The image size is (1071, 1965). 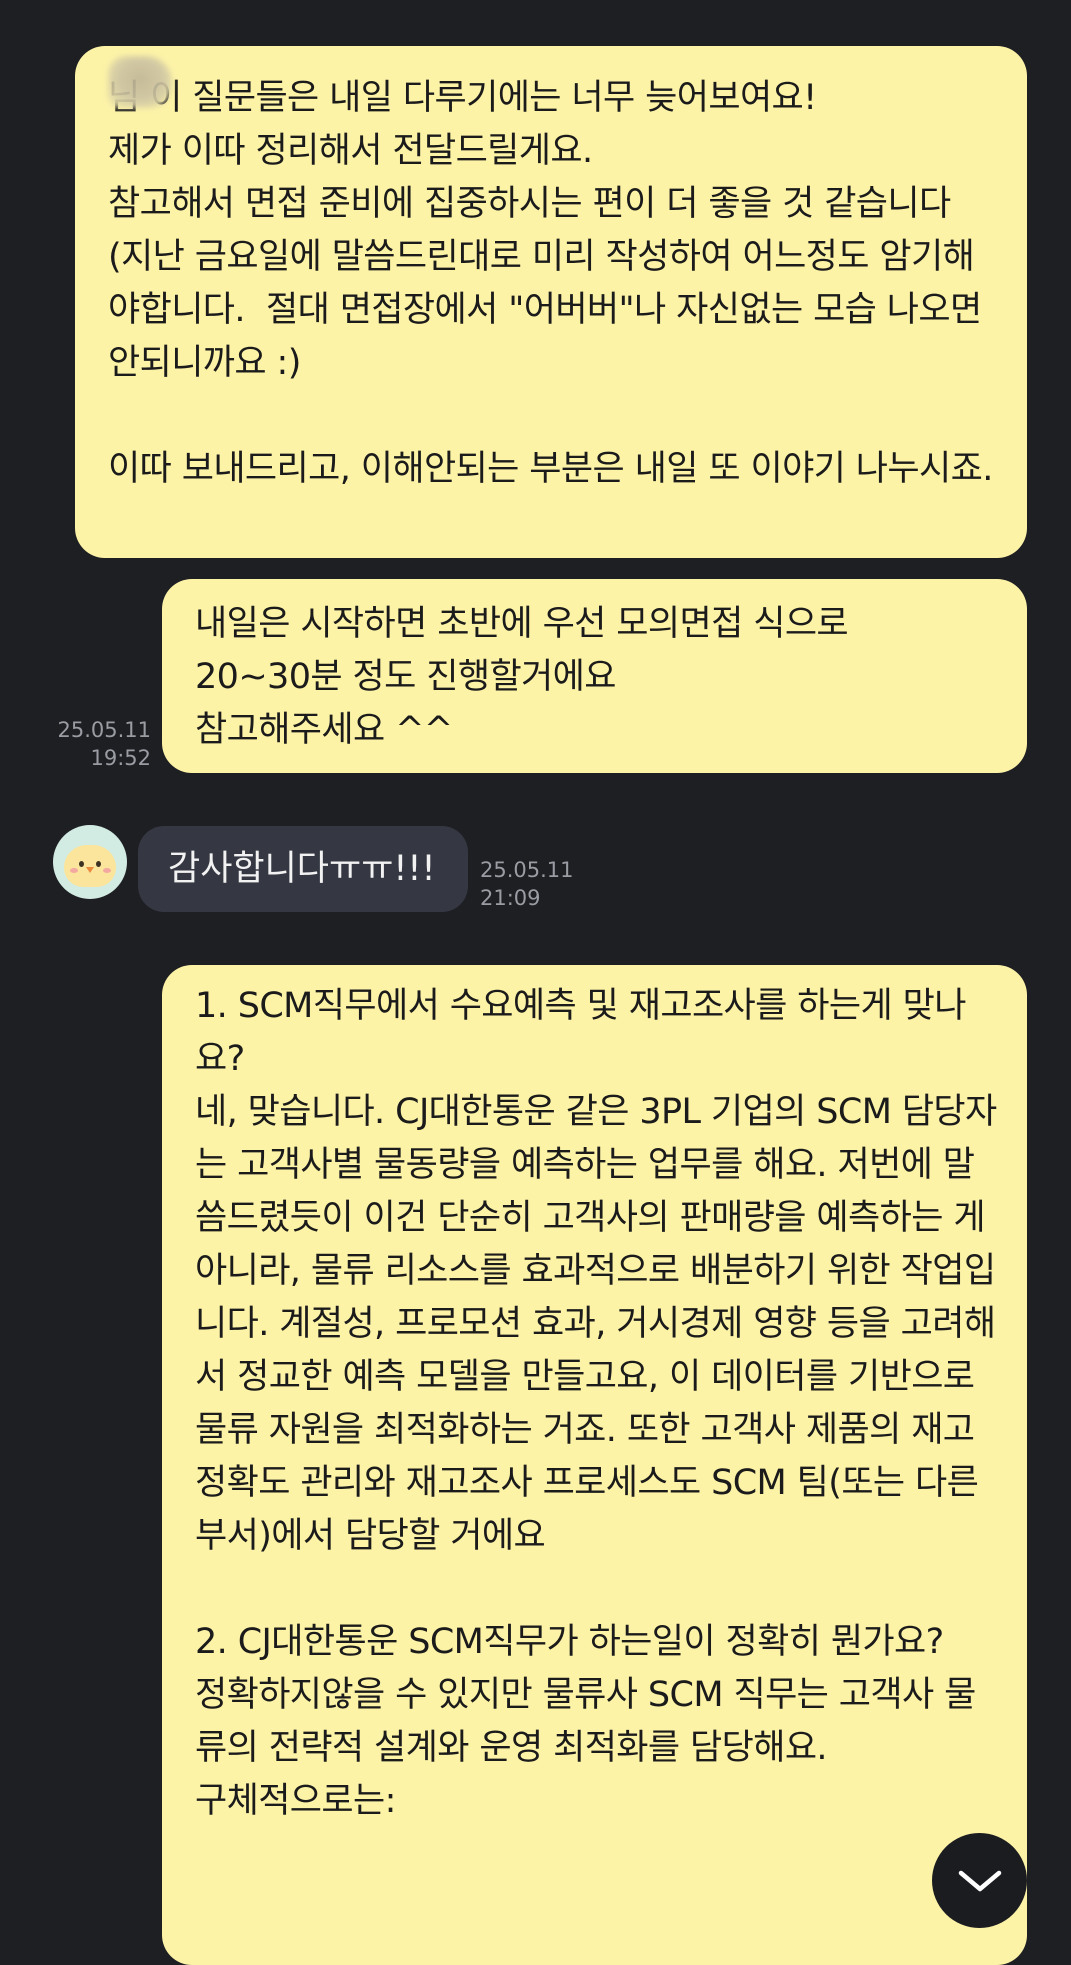 I want to click on message-timestamp: 25.05.11 21:09, so click(x=527, y=884).